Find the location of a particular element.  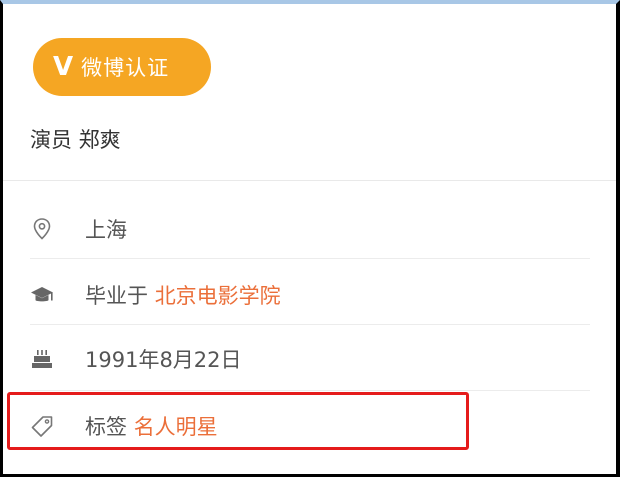

location-text: 上海 is located at coordinates (106, 229).